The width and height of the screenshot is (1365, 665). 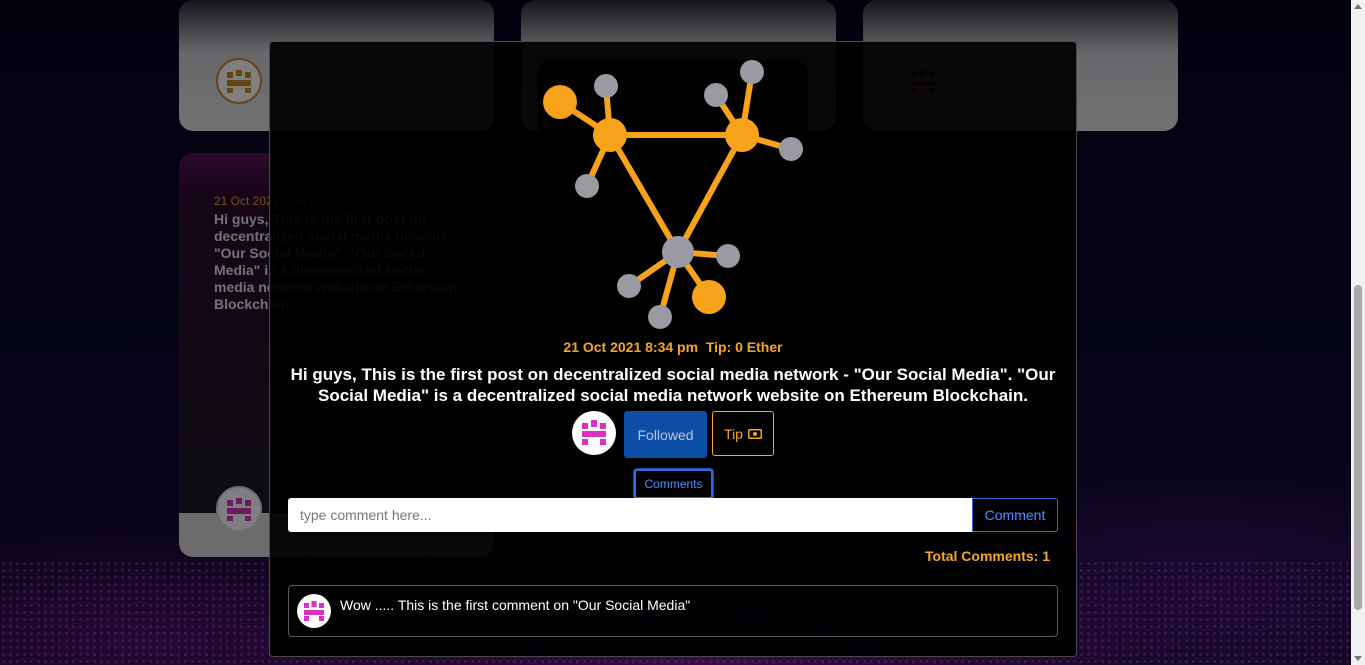 I want to click on scroll-down-icon, so click(x=1358, y=658).